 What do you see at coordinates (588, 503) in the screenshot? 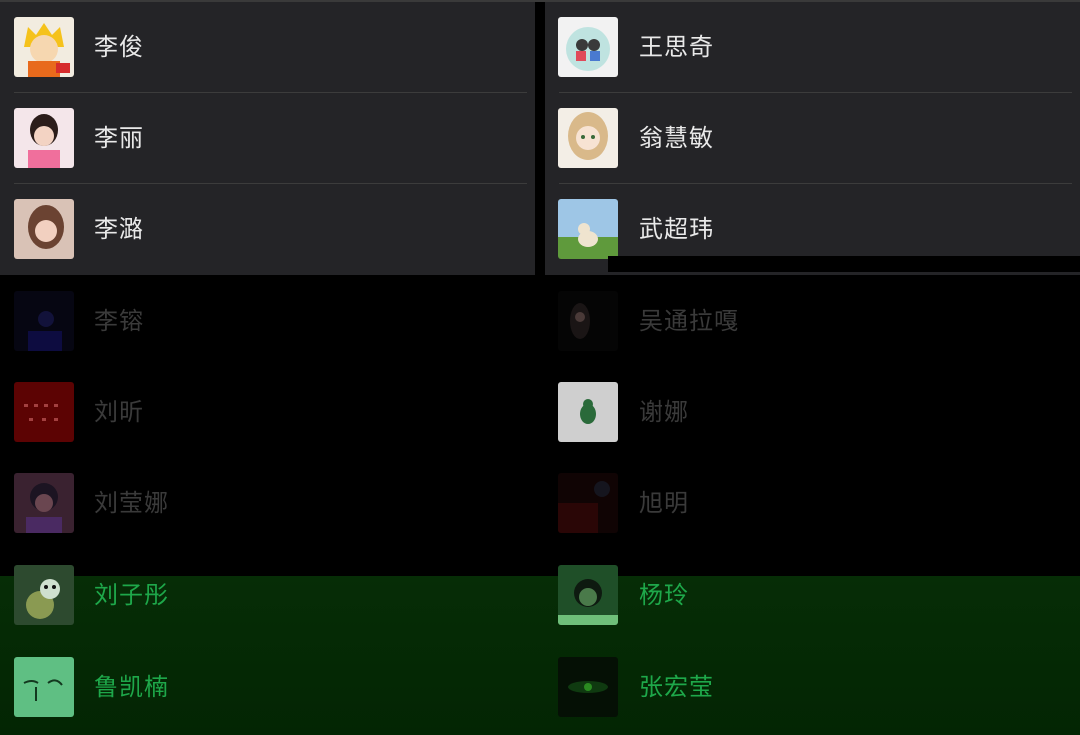
I see `dark-red-photo-avatar` at bounding box center [588, 503].